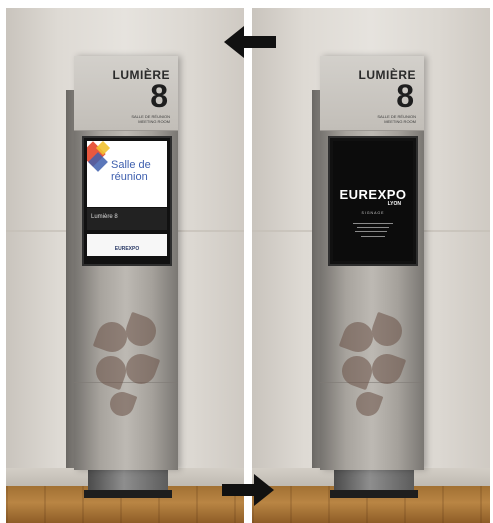  What do you see at coordinates (131, 165) in the screenshot?
I see `screen-title-line-1: Salle de` at bounding box center [131, 165].